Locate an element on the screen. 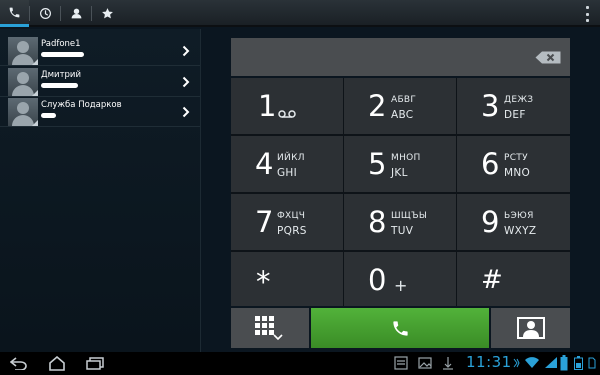 This screenshot has width=600, height=375. star-icon is located at coordinates (107, 13).